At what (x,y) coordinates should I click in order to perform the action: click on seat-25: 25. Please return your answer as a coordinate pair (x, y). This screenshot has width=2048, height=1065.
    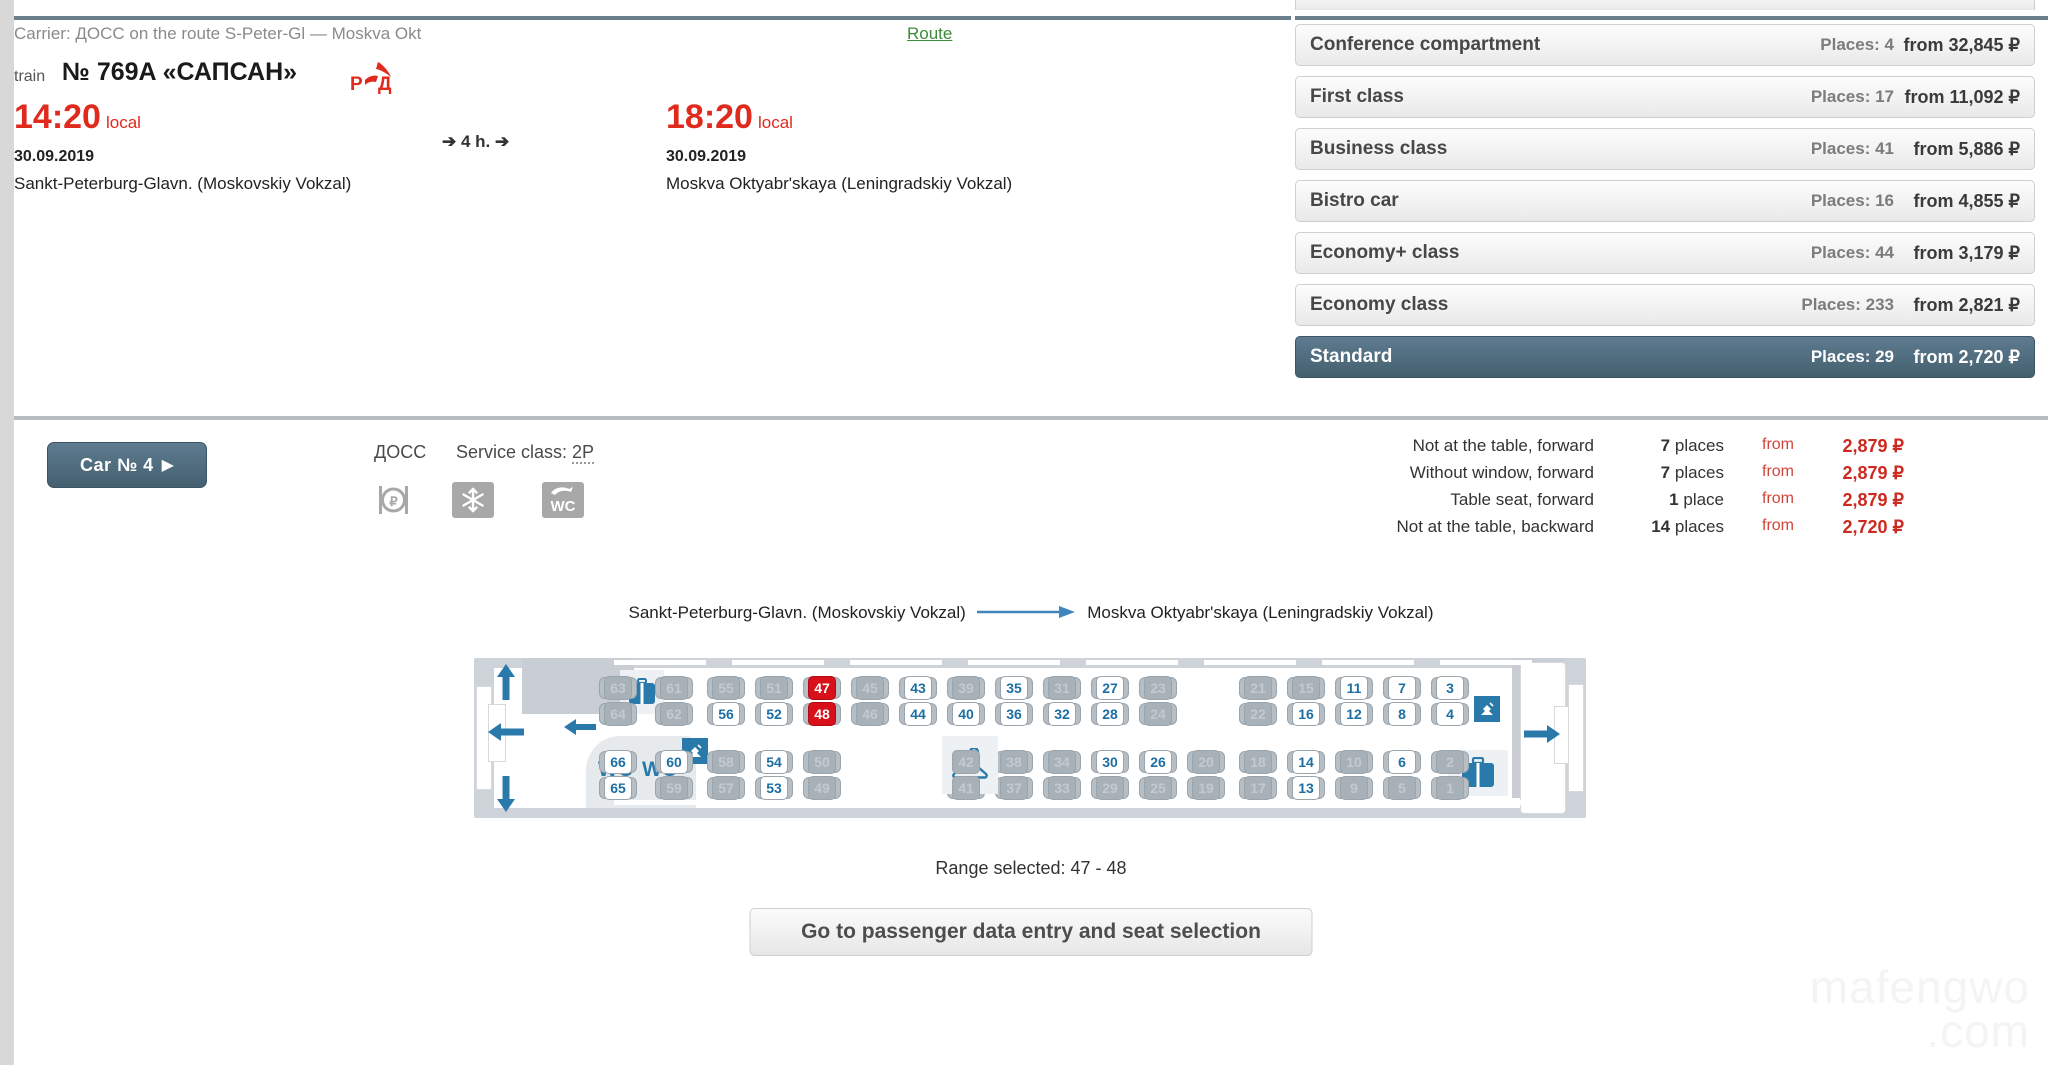
    Looking at the image, I should click on (1158, 788).